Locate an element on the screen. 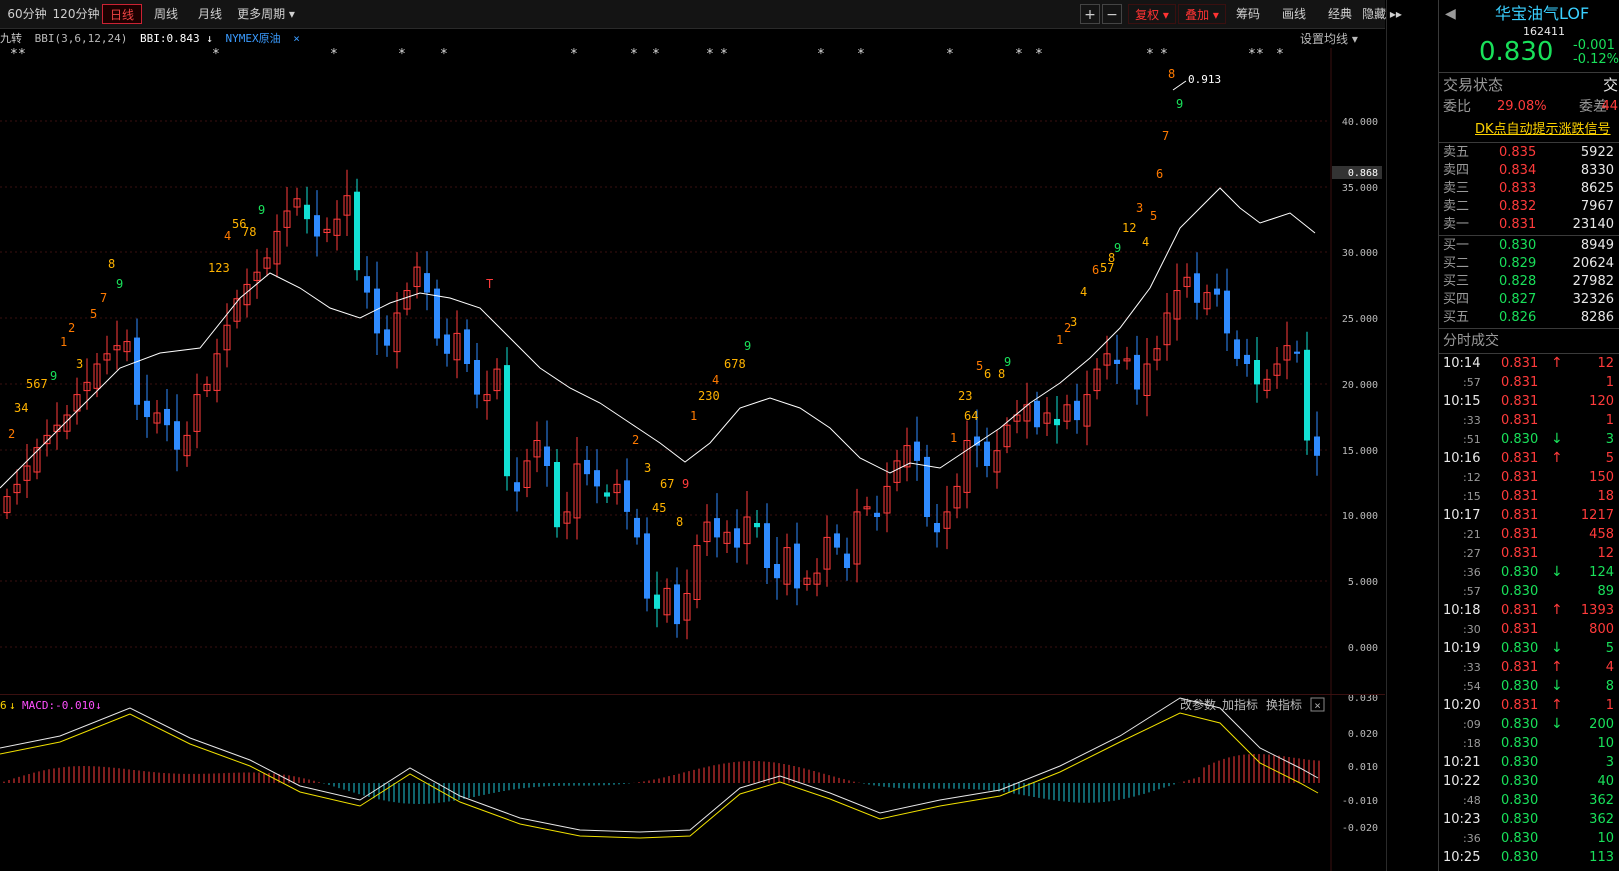  nine-turn-label: 4 is located at coordinates (715, 380).